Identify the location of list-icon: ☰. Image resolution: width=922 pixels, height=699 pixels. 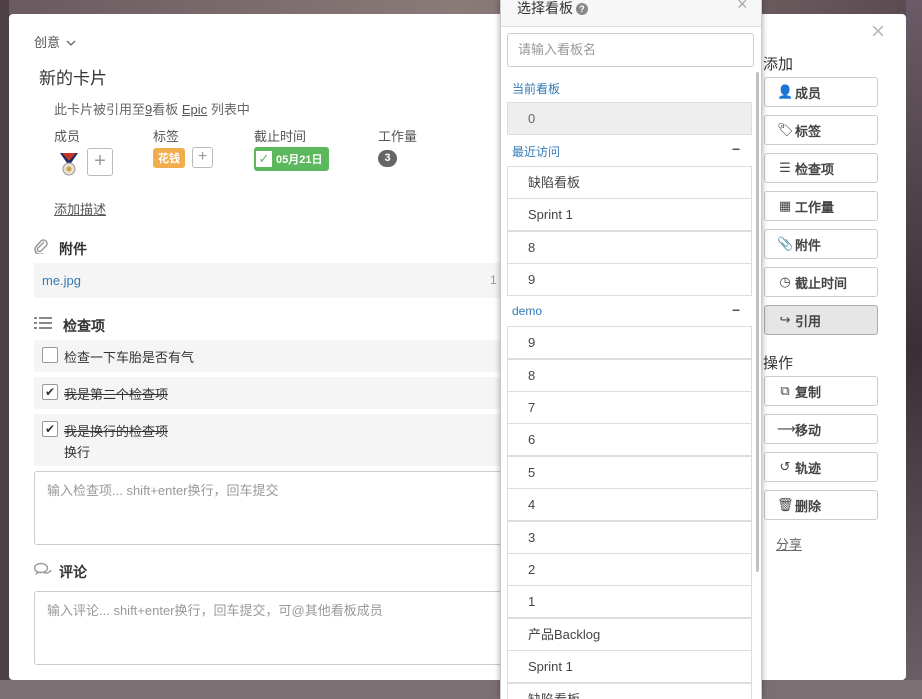
(785, 167).